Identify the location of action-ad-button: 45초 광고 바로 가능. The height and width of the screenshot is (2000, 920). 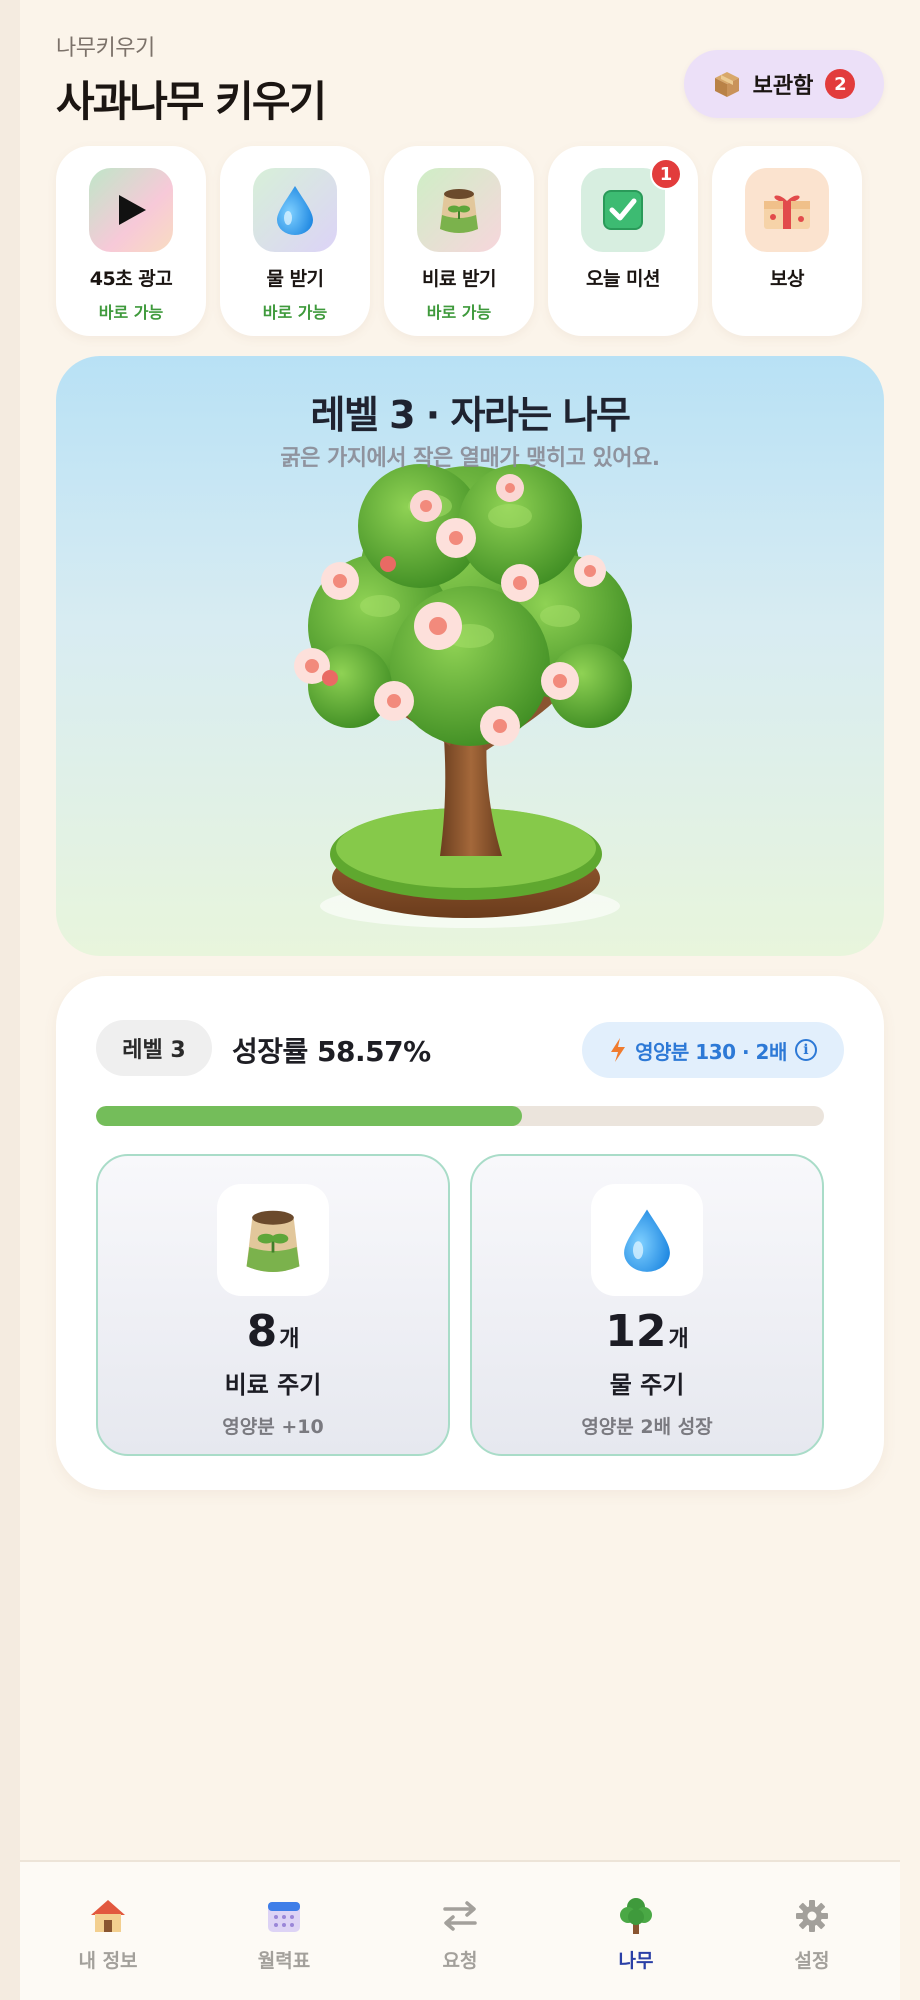
(131, 241).